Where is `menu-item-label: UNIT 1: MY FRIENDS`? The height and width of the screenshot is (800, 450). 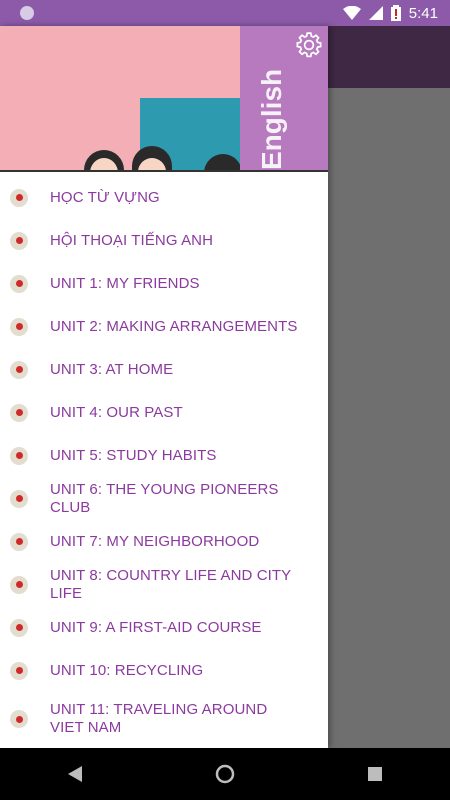
menu-item-label: UNIT 1: MY FRIENDS is located at coordinates (125, 283).